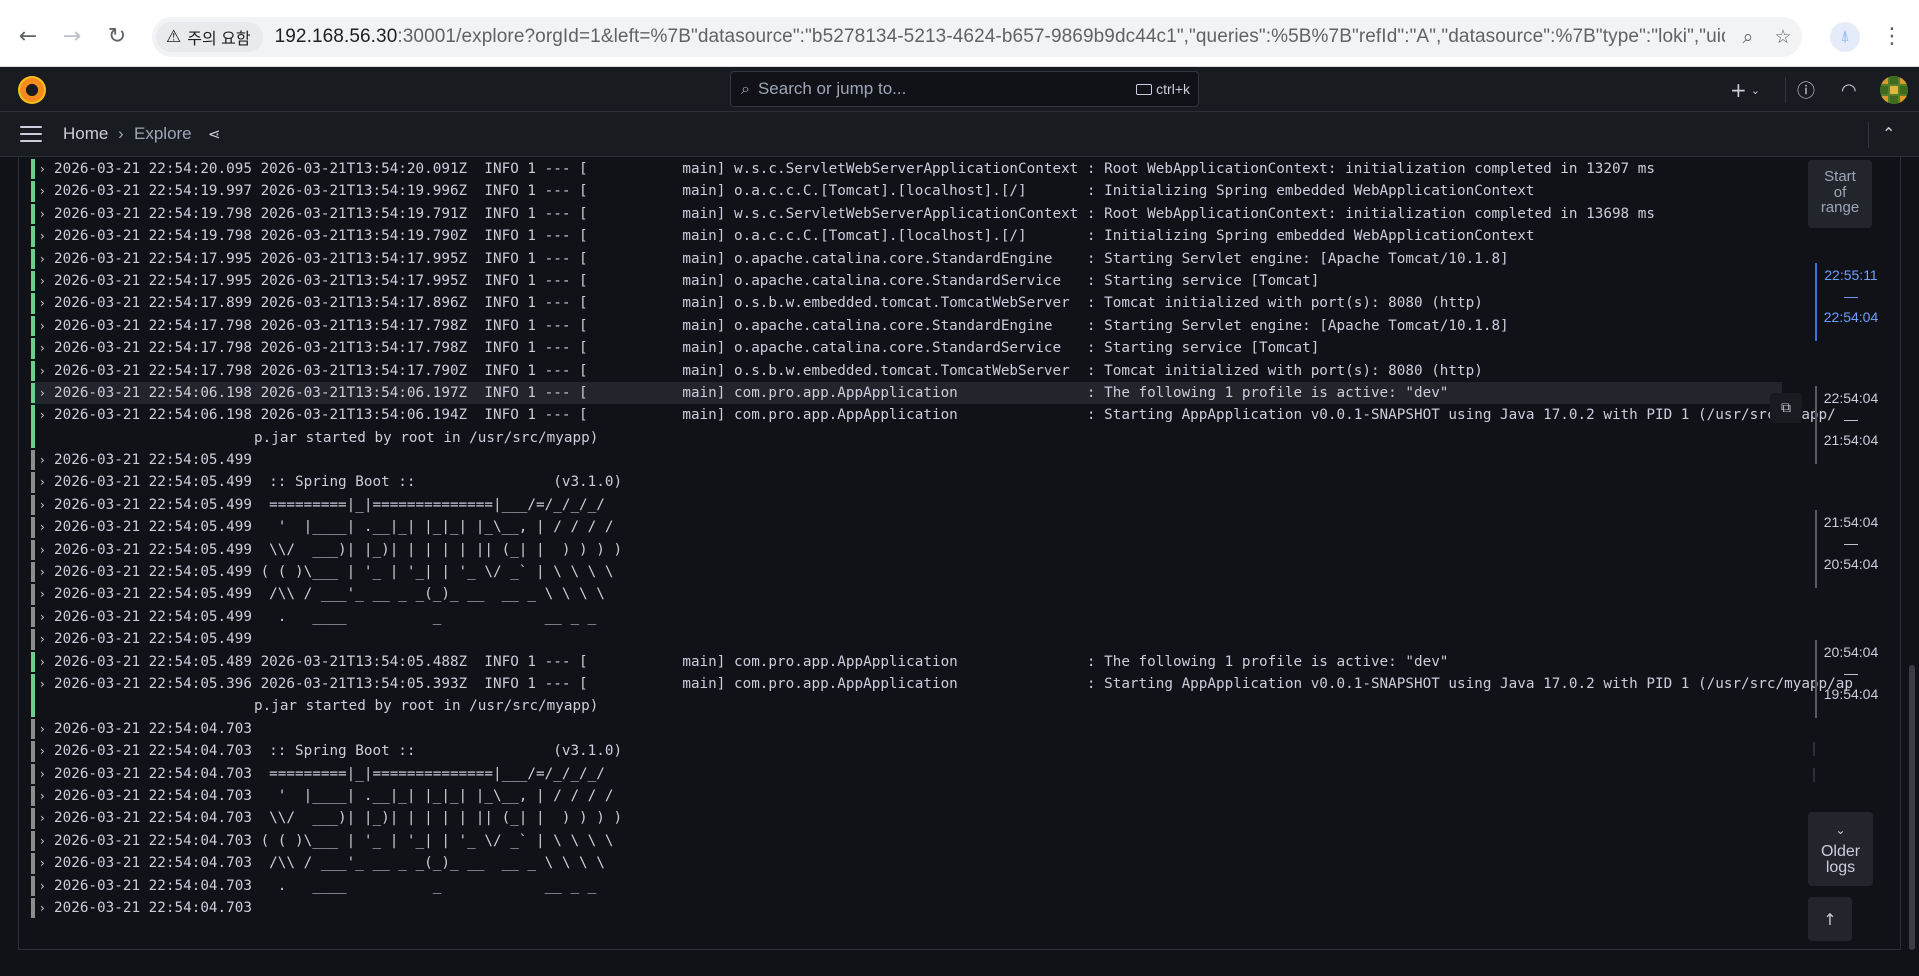 The image size is (1919, 976). What do you see at coordinates (1912, 807) in the screenshot?
I see `scrollbar` at bounding box center [1912, 807].